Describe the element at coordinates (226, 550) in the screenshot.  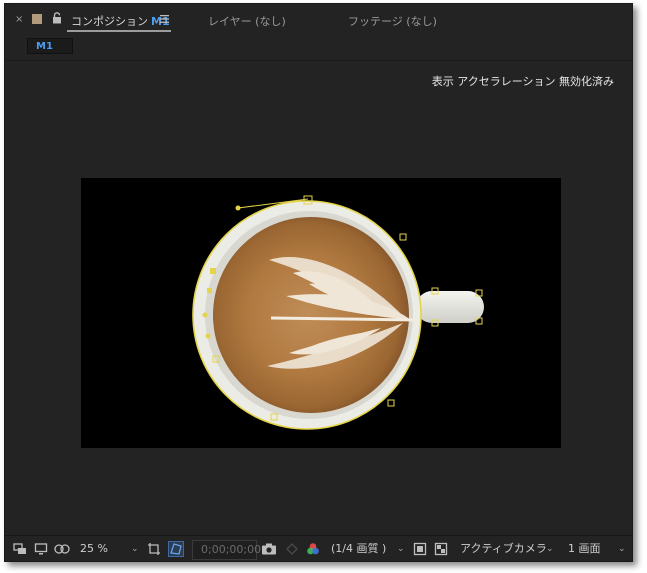
I see `timecode-box: 0;00;00;00` at that location.